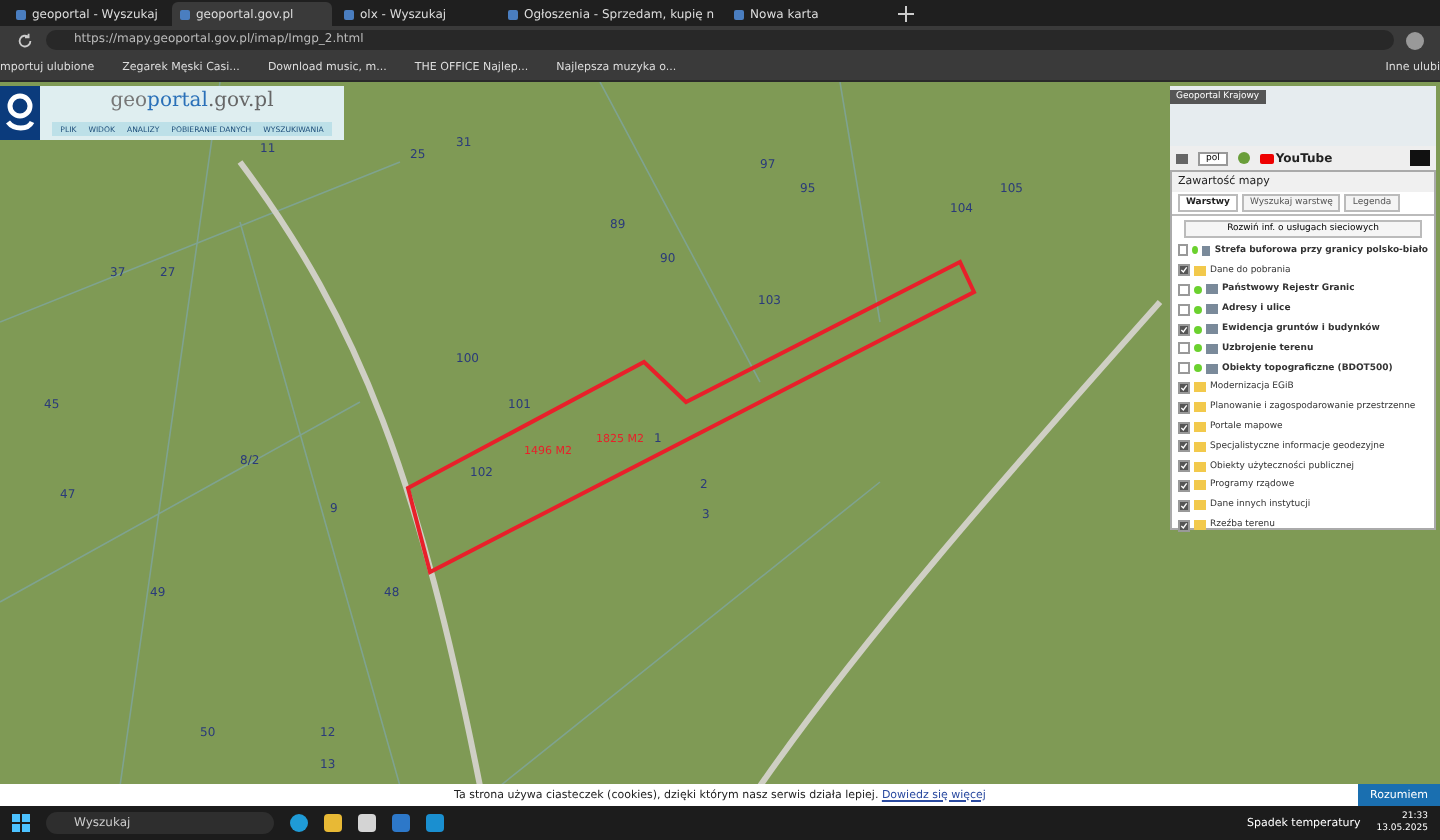 This screenshot has width=1440, height=840. What do you see at coordinates (20, 113) in the screenshot?
I see `geoportal-logo-icon` at bounding box center [20, 113].